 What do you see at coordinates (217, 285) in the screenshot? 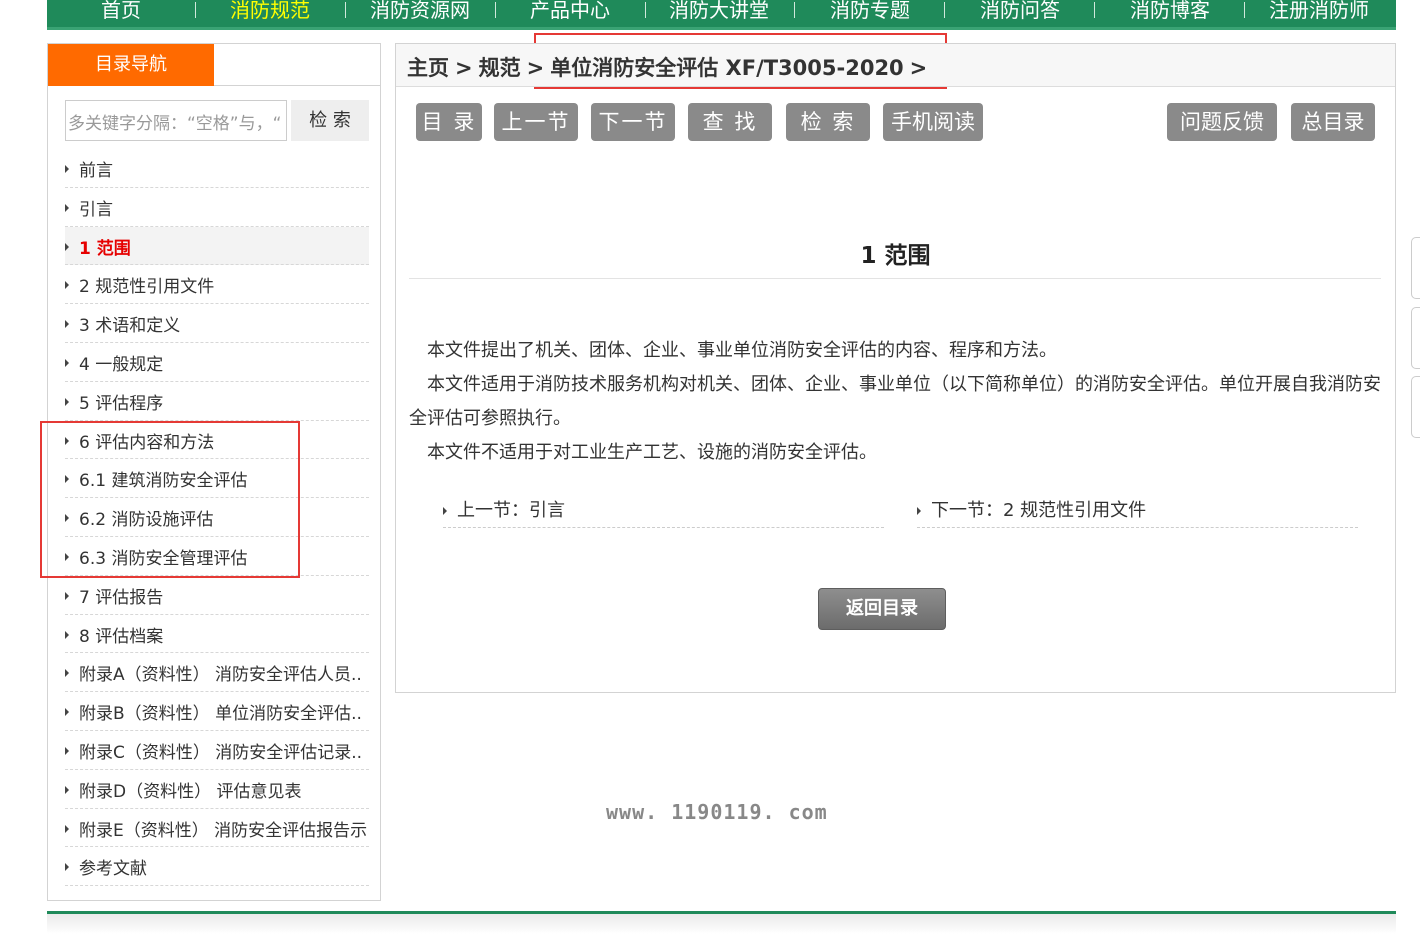
I see `toc-item-normative-references: 2 规范性引用文件` at bounding box center [217, 285].